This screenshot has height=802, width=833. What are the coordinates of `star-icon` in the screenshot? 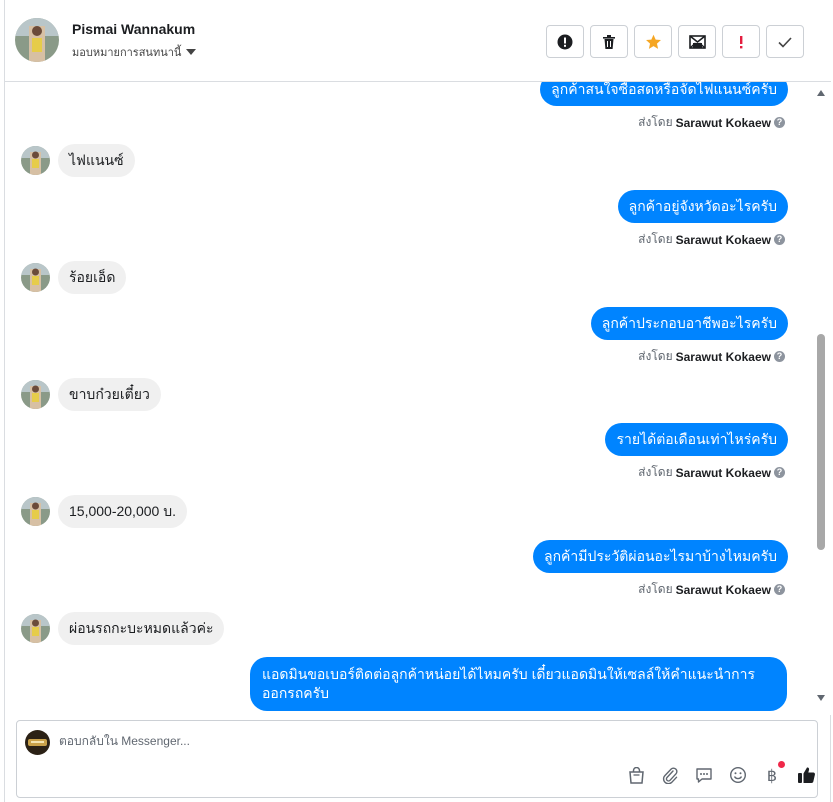 It's located at (653, 42).